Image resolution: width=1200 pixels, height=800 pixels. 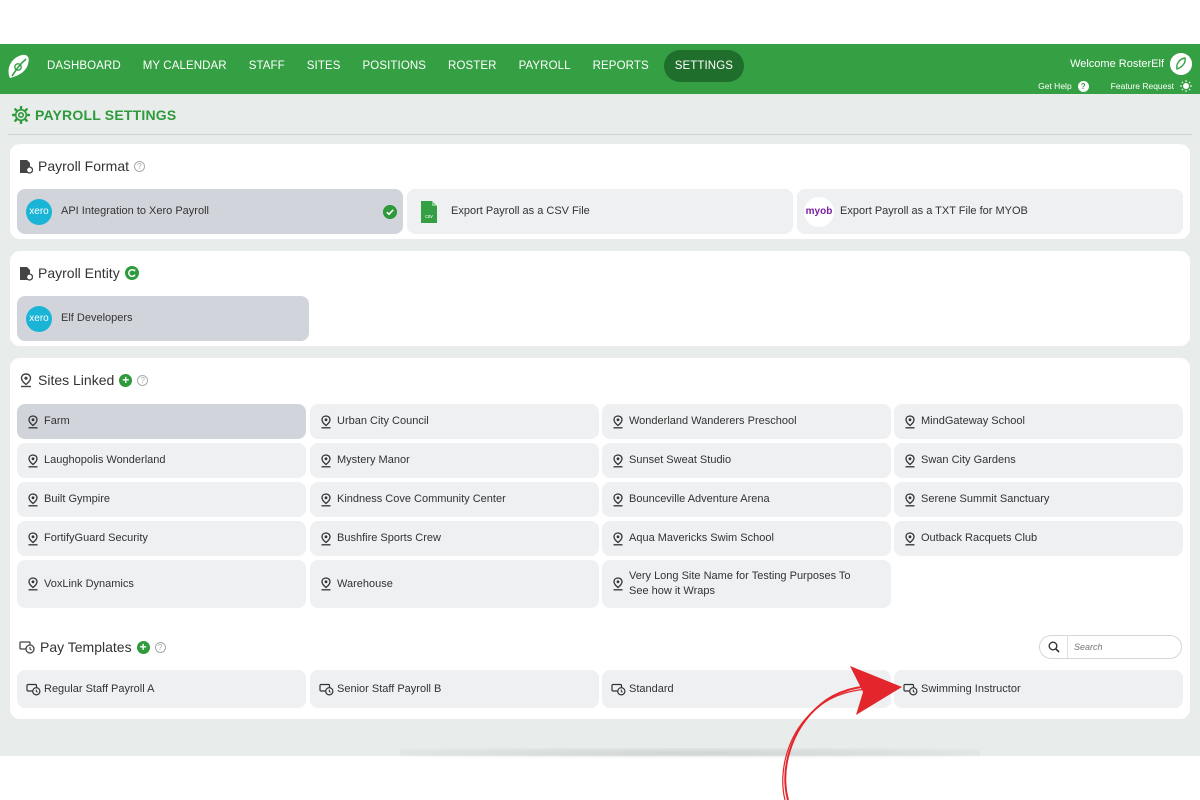 What do you see at coordinates (395, 66) in the screenshot?
I see `nav-positions: POSITIONS` at bounding box center [395, 66].